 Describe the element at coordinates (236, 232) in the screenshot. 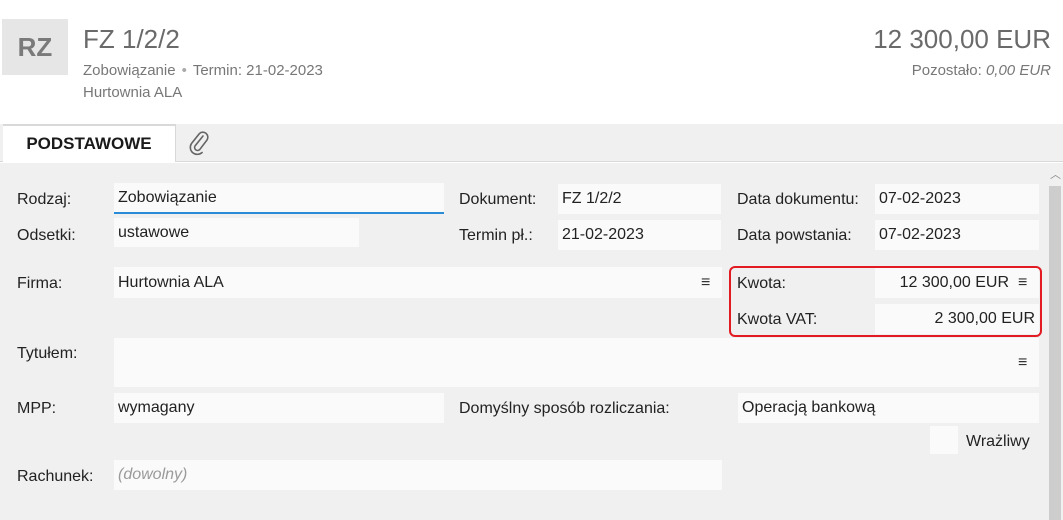

I see `odsetki-field: ustawowe` at that location.